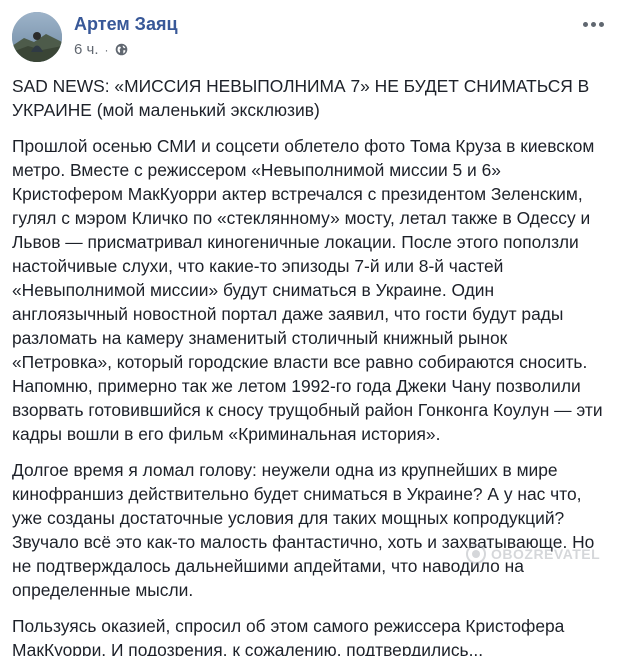  Describe the element at coordinates (86, 49) in the screenshot. I see `post-timestamp: 6 ч.` at that location.